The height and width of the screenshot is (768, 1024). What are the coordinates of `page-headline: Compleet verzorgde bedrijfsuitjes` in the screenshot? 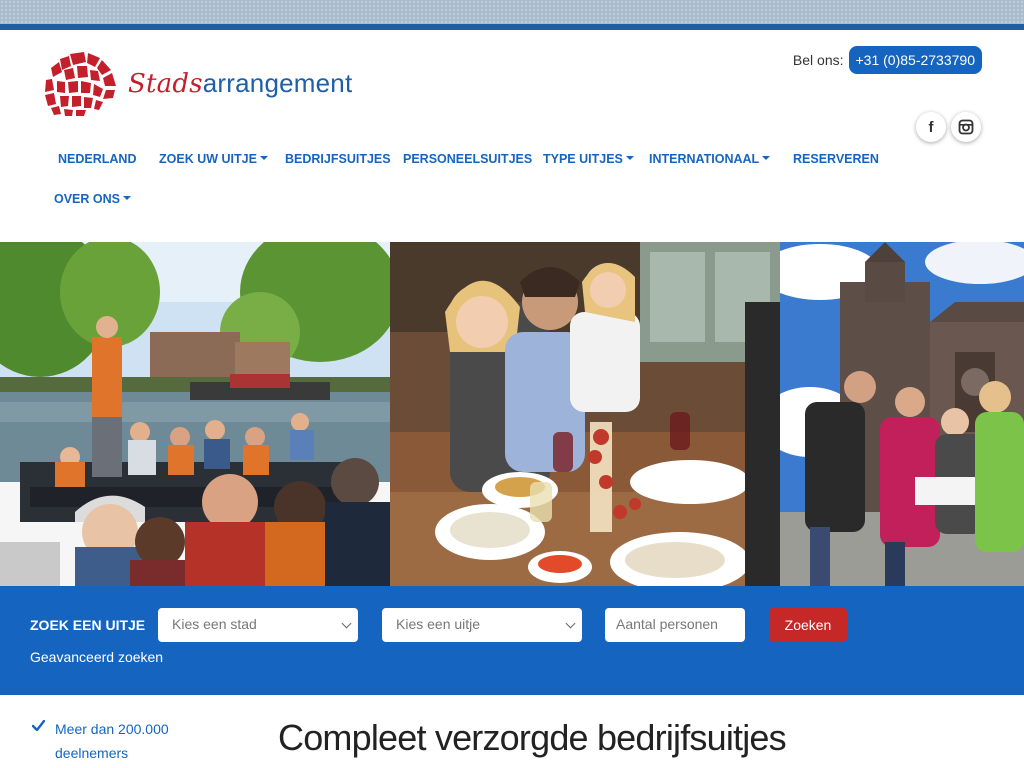 It's located at (532, 737).